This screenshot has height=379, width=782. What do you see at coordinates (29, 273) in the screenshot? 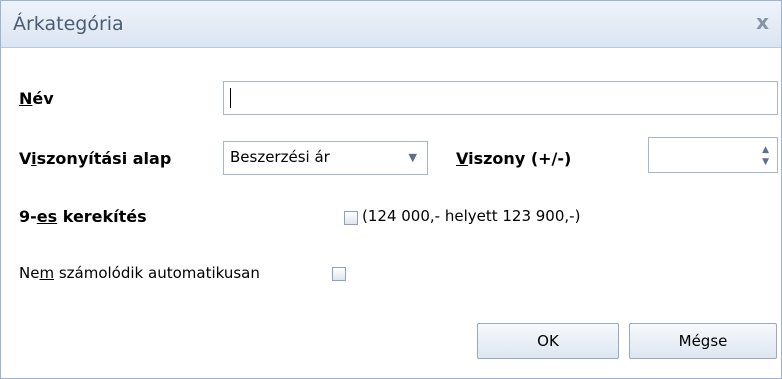
I see `auto-label-pre: Ne` at bounding box center [29, 273].